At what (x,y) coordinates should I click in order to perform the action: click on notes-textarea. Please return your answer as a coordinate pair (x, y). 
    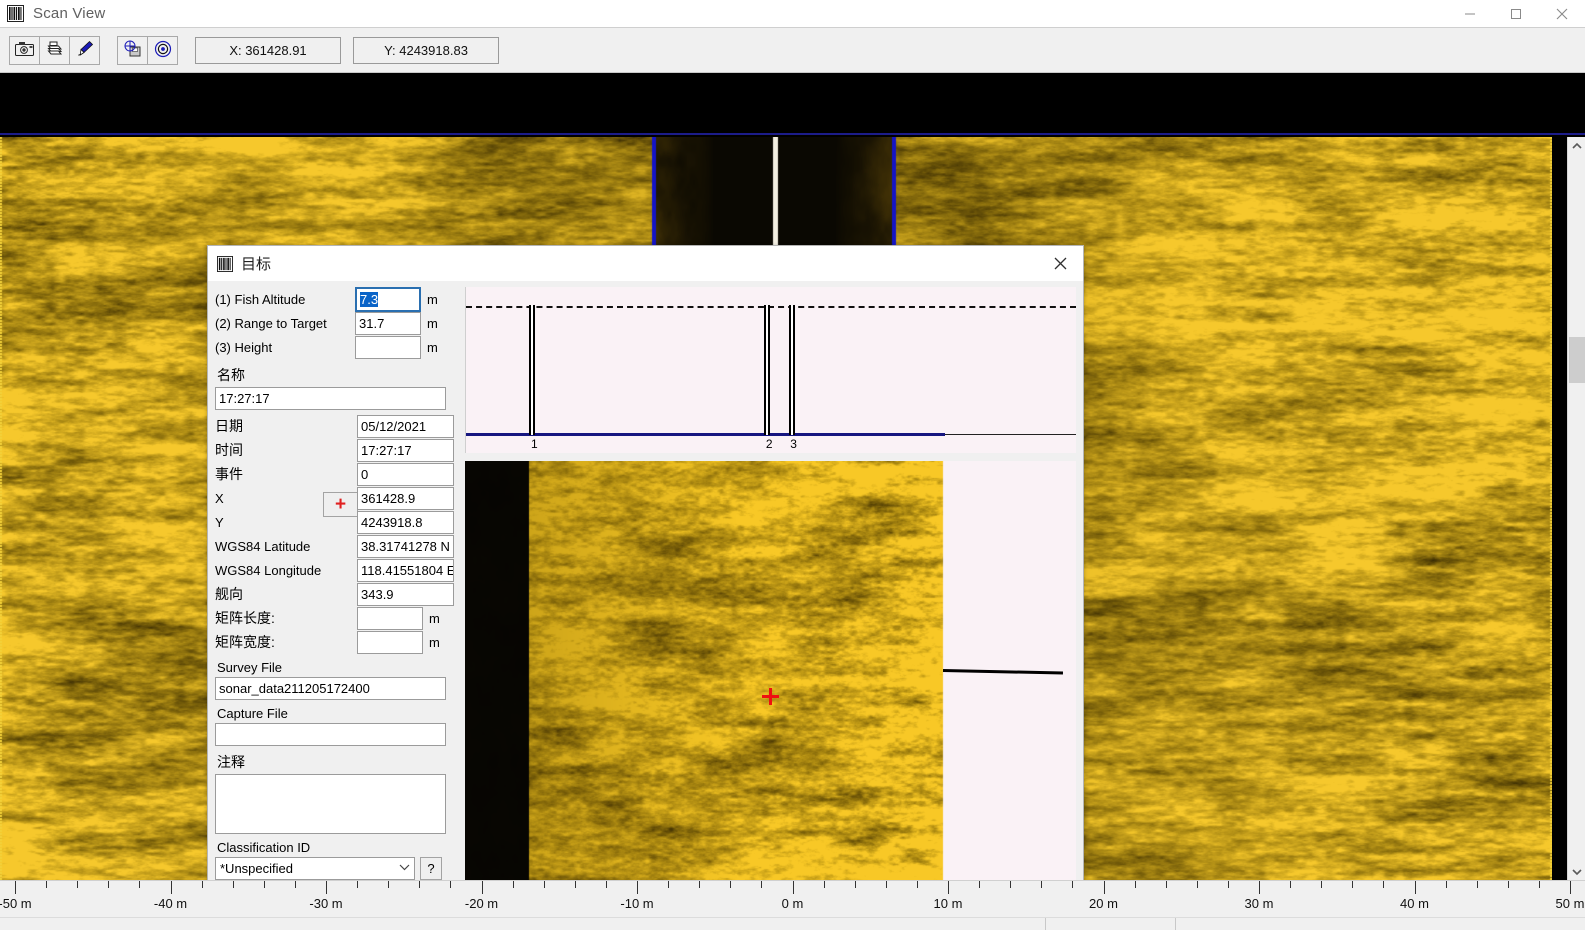
    Looking at the image, I should click on (330, 804).